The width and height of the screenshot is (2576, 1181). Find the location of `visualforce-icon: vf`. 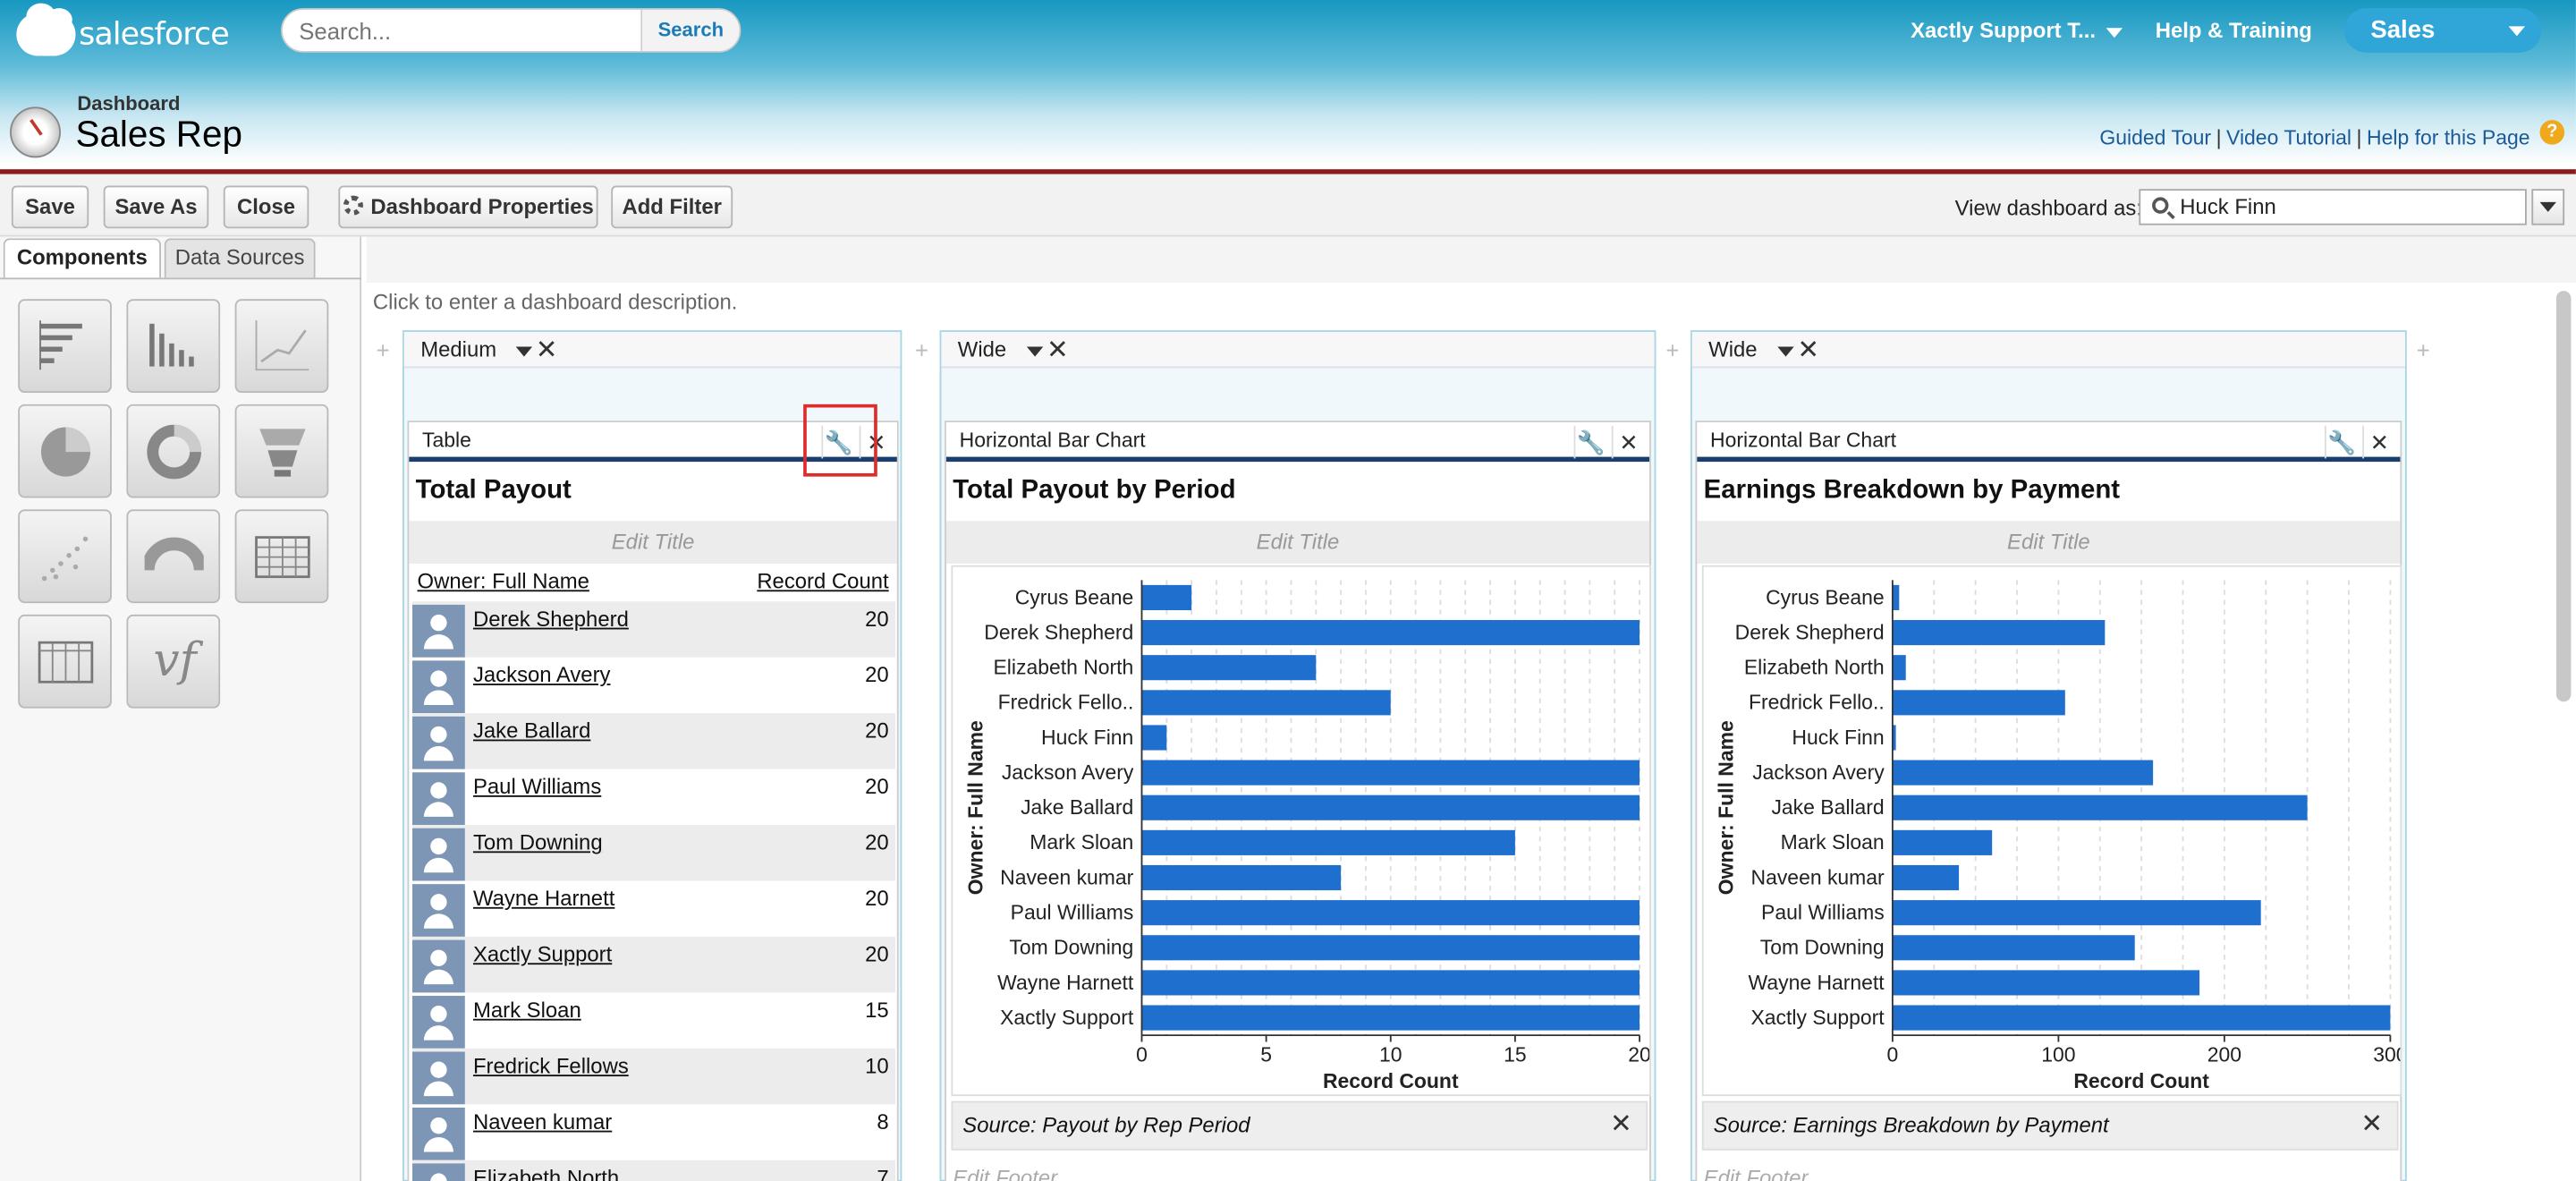

visualforce-icon: vf is located at coordinates (173, 661).